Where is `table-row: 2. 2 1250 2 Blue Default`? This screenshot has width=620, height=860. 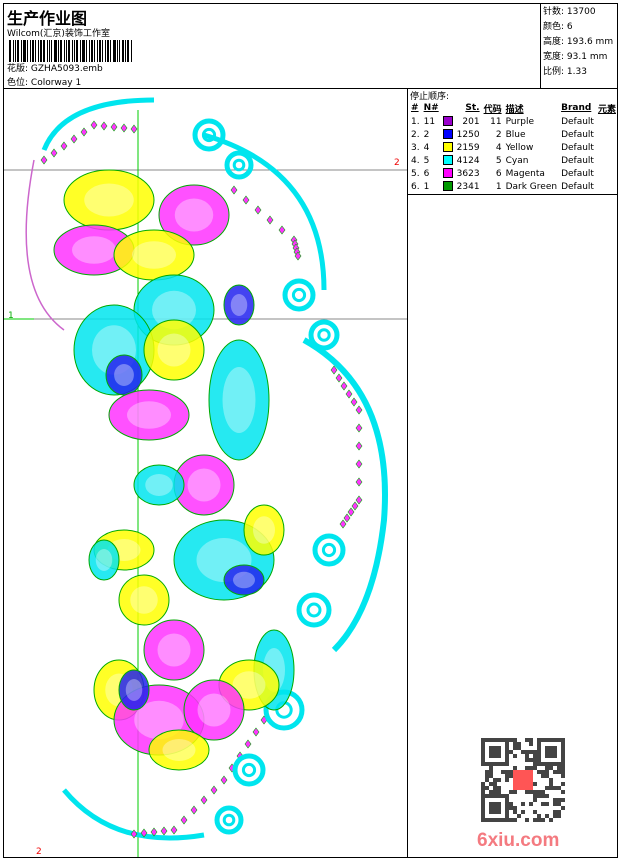
table-row: 2. 2 1250 2 Blue Default is located at coordinates (502, 134).